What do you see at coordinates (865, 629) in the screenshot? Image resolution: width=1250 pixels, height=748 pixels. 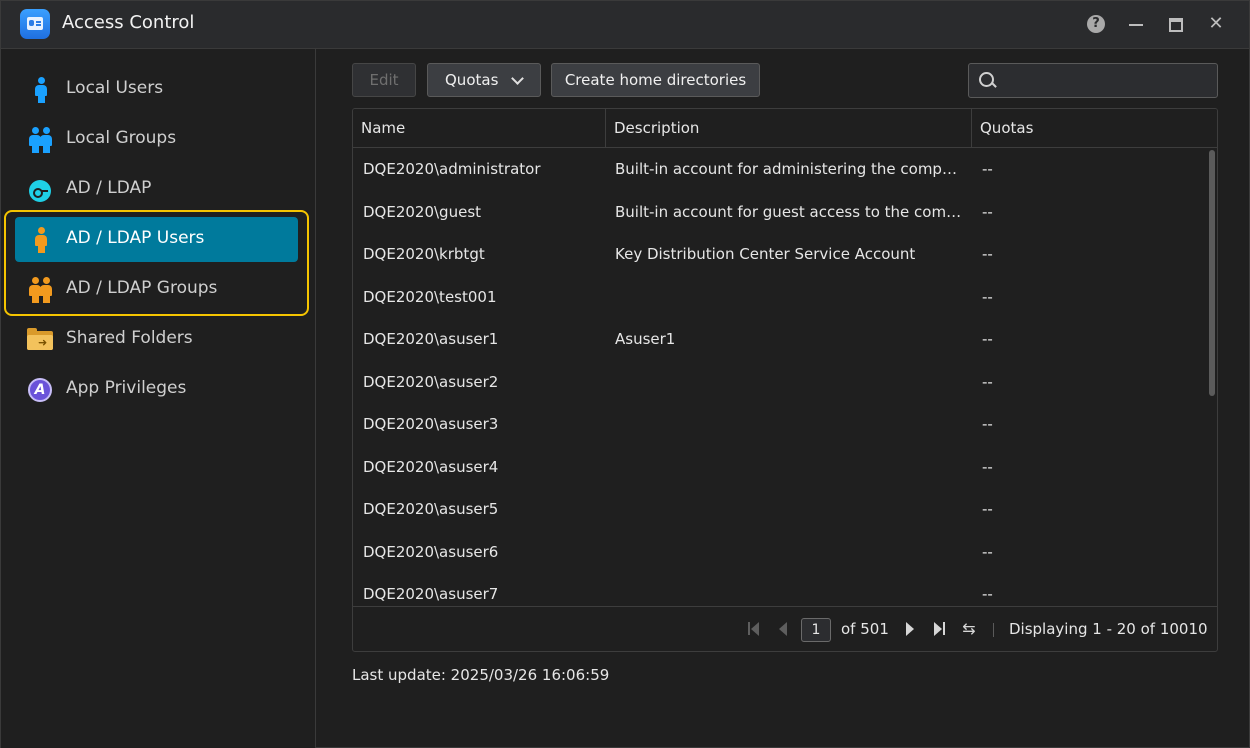 I see `page-count-label: of 501` at bounding box center [865, 629].